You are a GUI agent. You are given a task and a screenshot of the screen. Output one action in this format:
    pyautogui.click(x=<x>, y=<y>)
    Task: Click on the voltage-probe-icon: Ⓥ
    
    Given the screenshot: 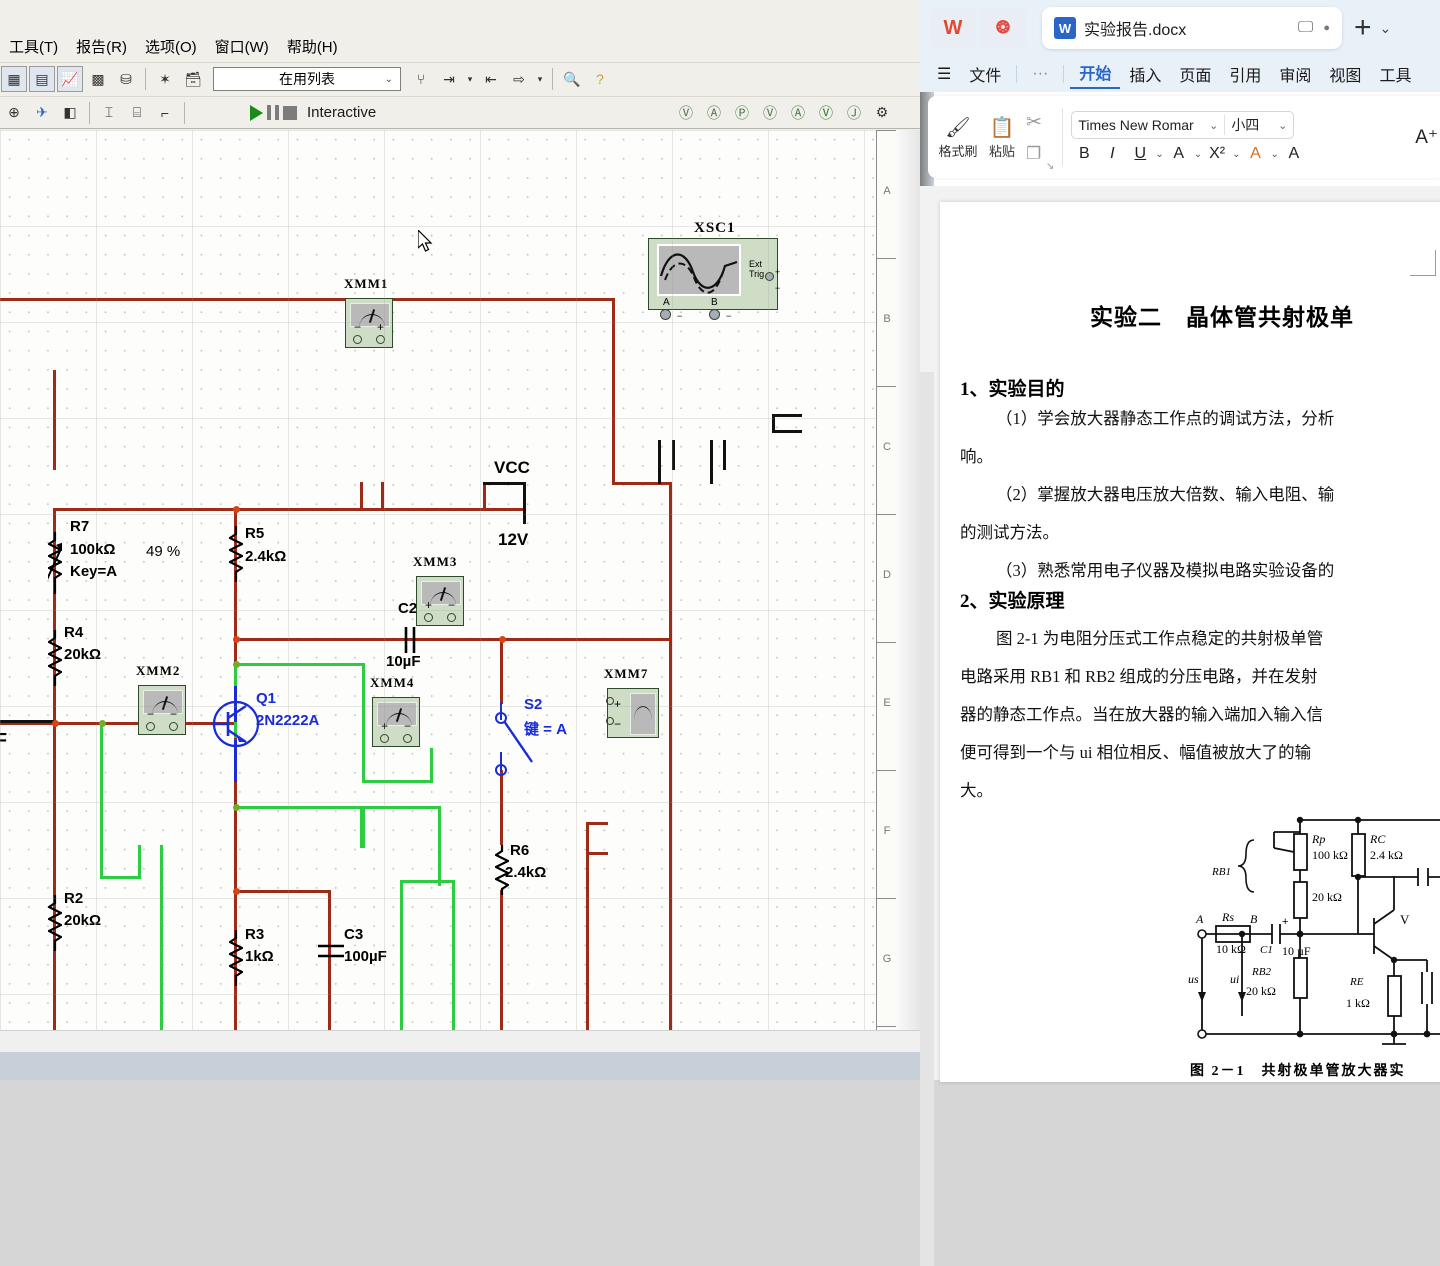 What is the action you would take?
    pyautogui.click(x=686, y=113)
    